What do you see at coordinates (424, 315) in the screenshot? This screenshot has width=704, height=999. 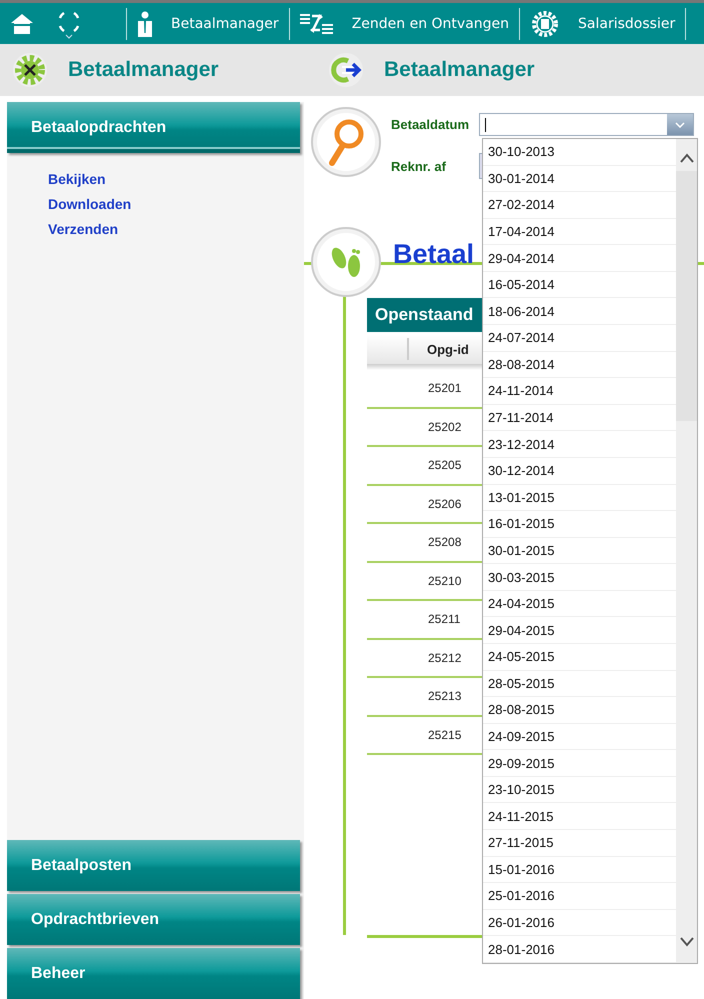 I see `table-title: Openstaand` at bounding box center [424, 315].